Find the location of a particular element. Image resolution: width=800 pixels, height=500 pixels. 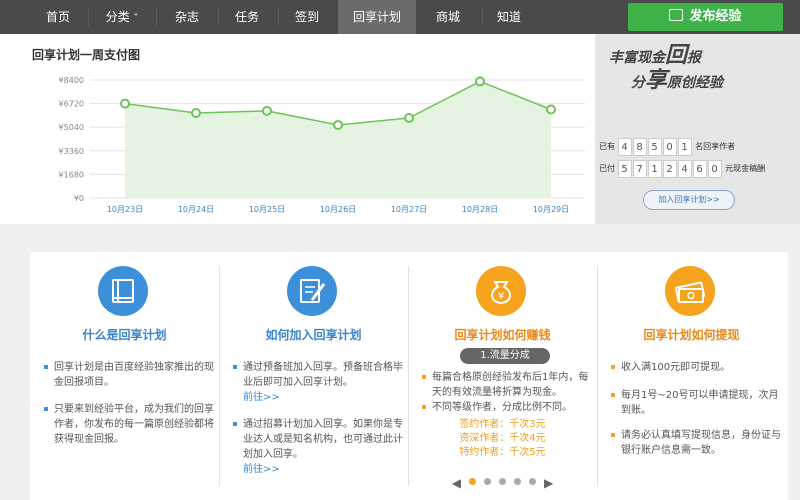

counter-prefix: 已有 is located at coordinates (607, 146).